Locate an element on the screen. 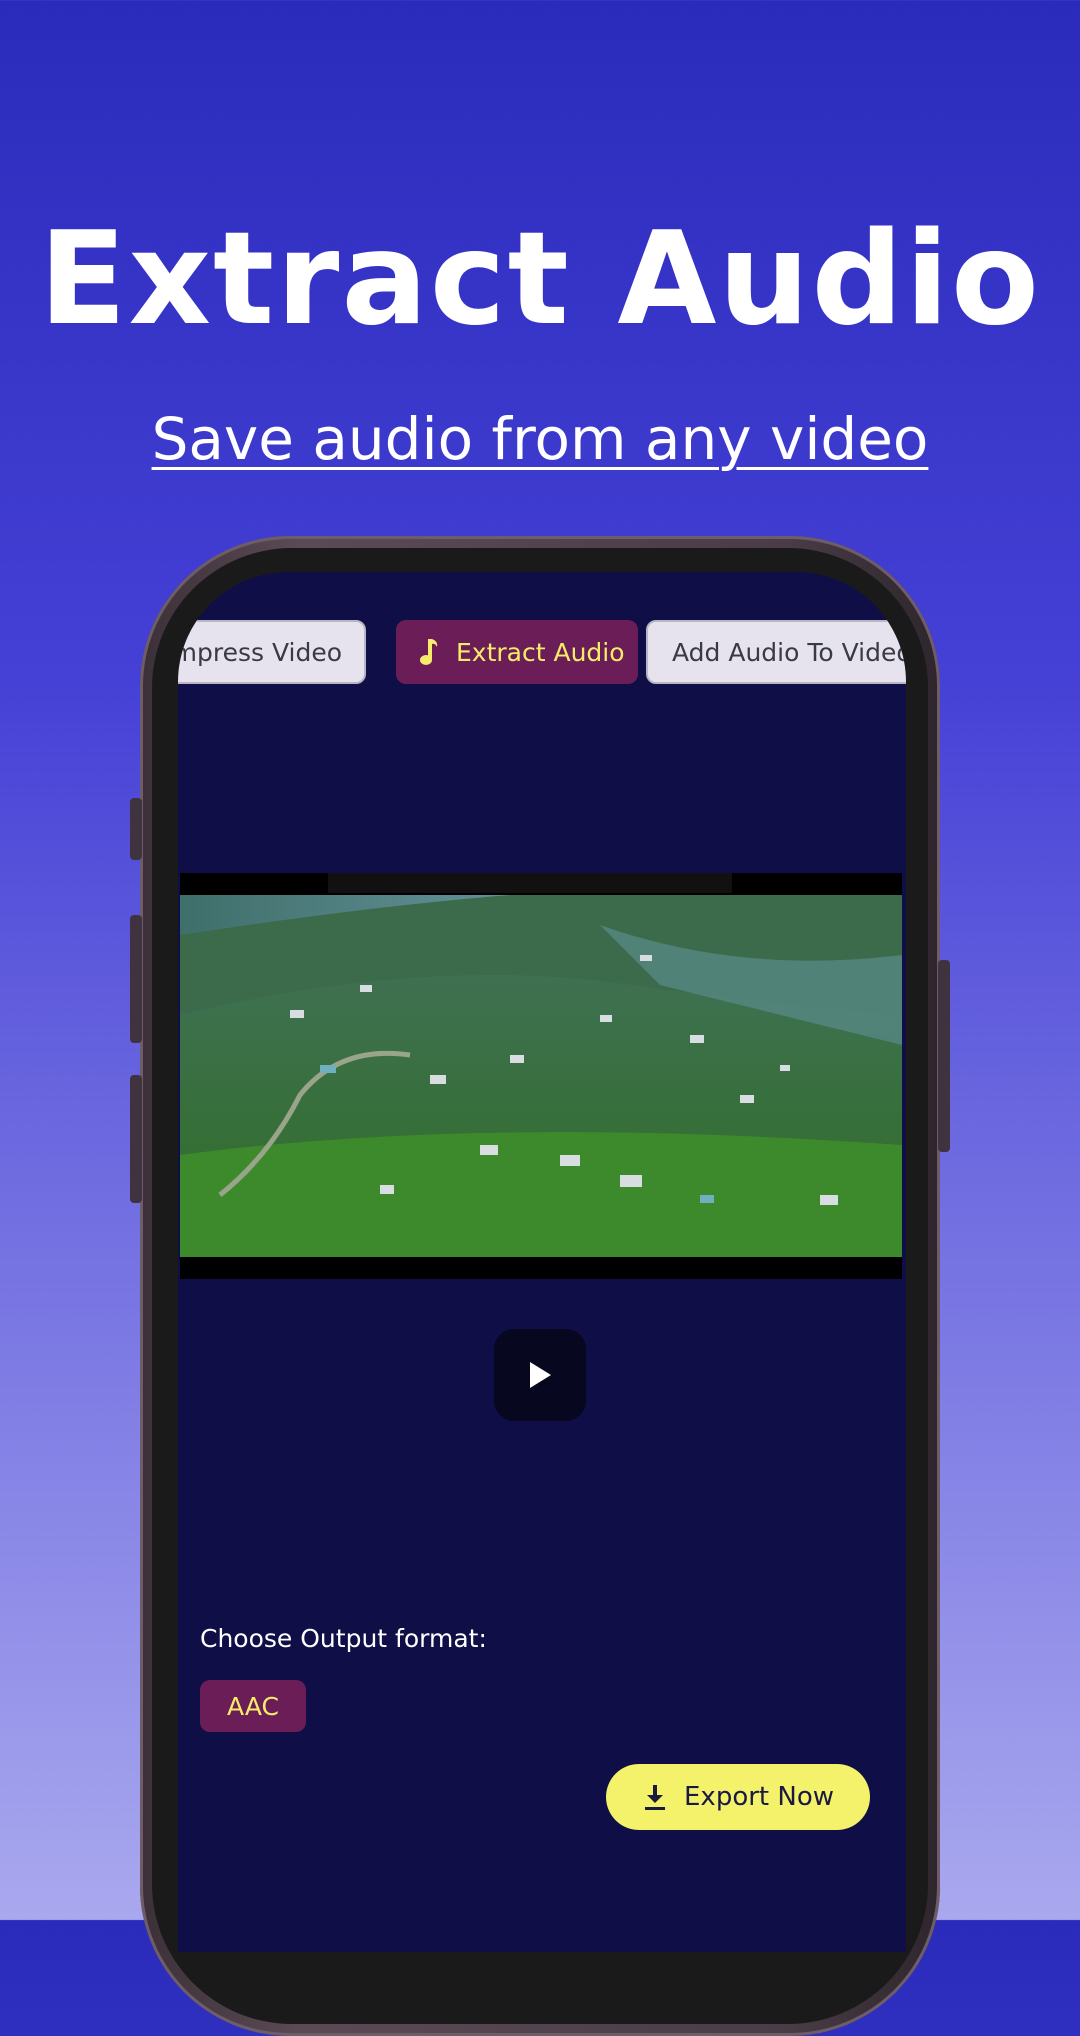  video-top-bar is located at coordinates (530, 883).